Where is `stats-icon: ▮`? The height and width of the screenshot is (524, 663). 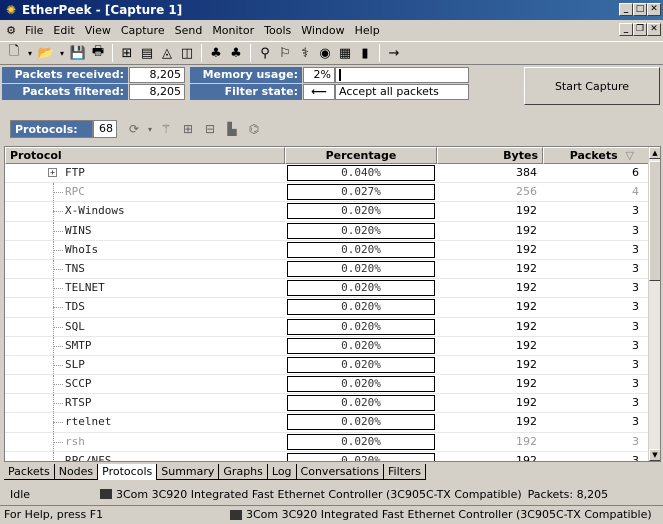 stats-icon: ▮ is located at coordinates (365, 53).